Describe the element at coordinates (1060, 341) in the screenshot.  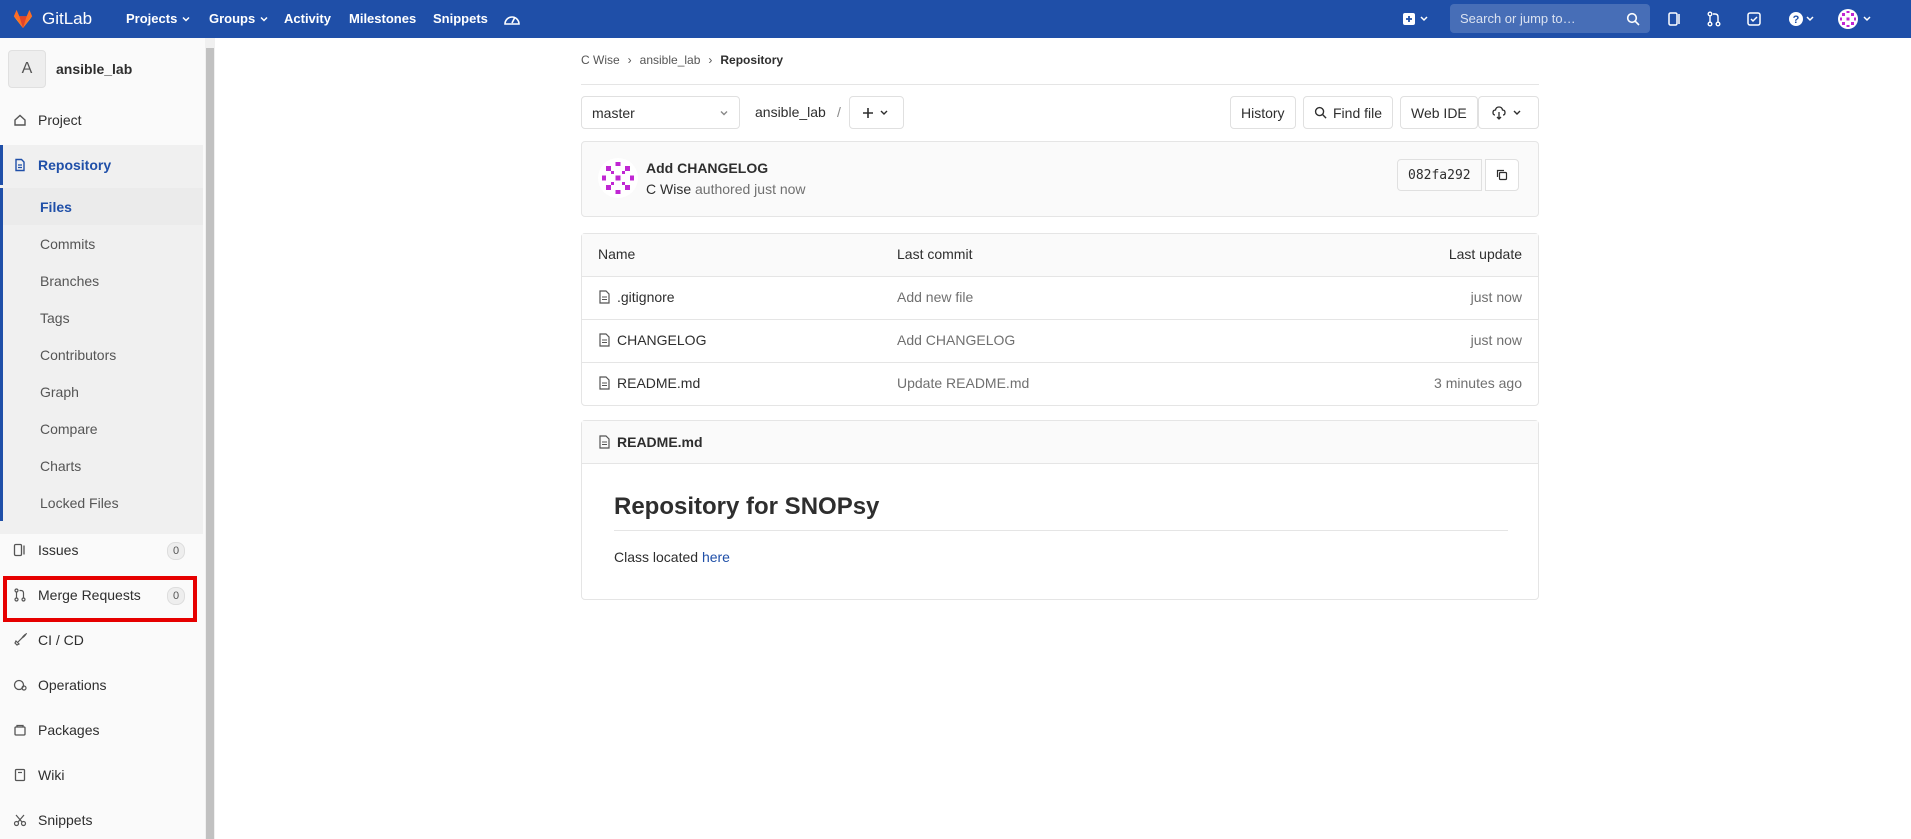
I see `table-row: CHANGELOG Add CHANGELOG just now` at that location.